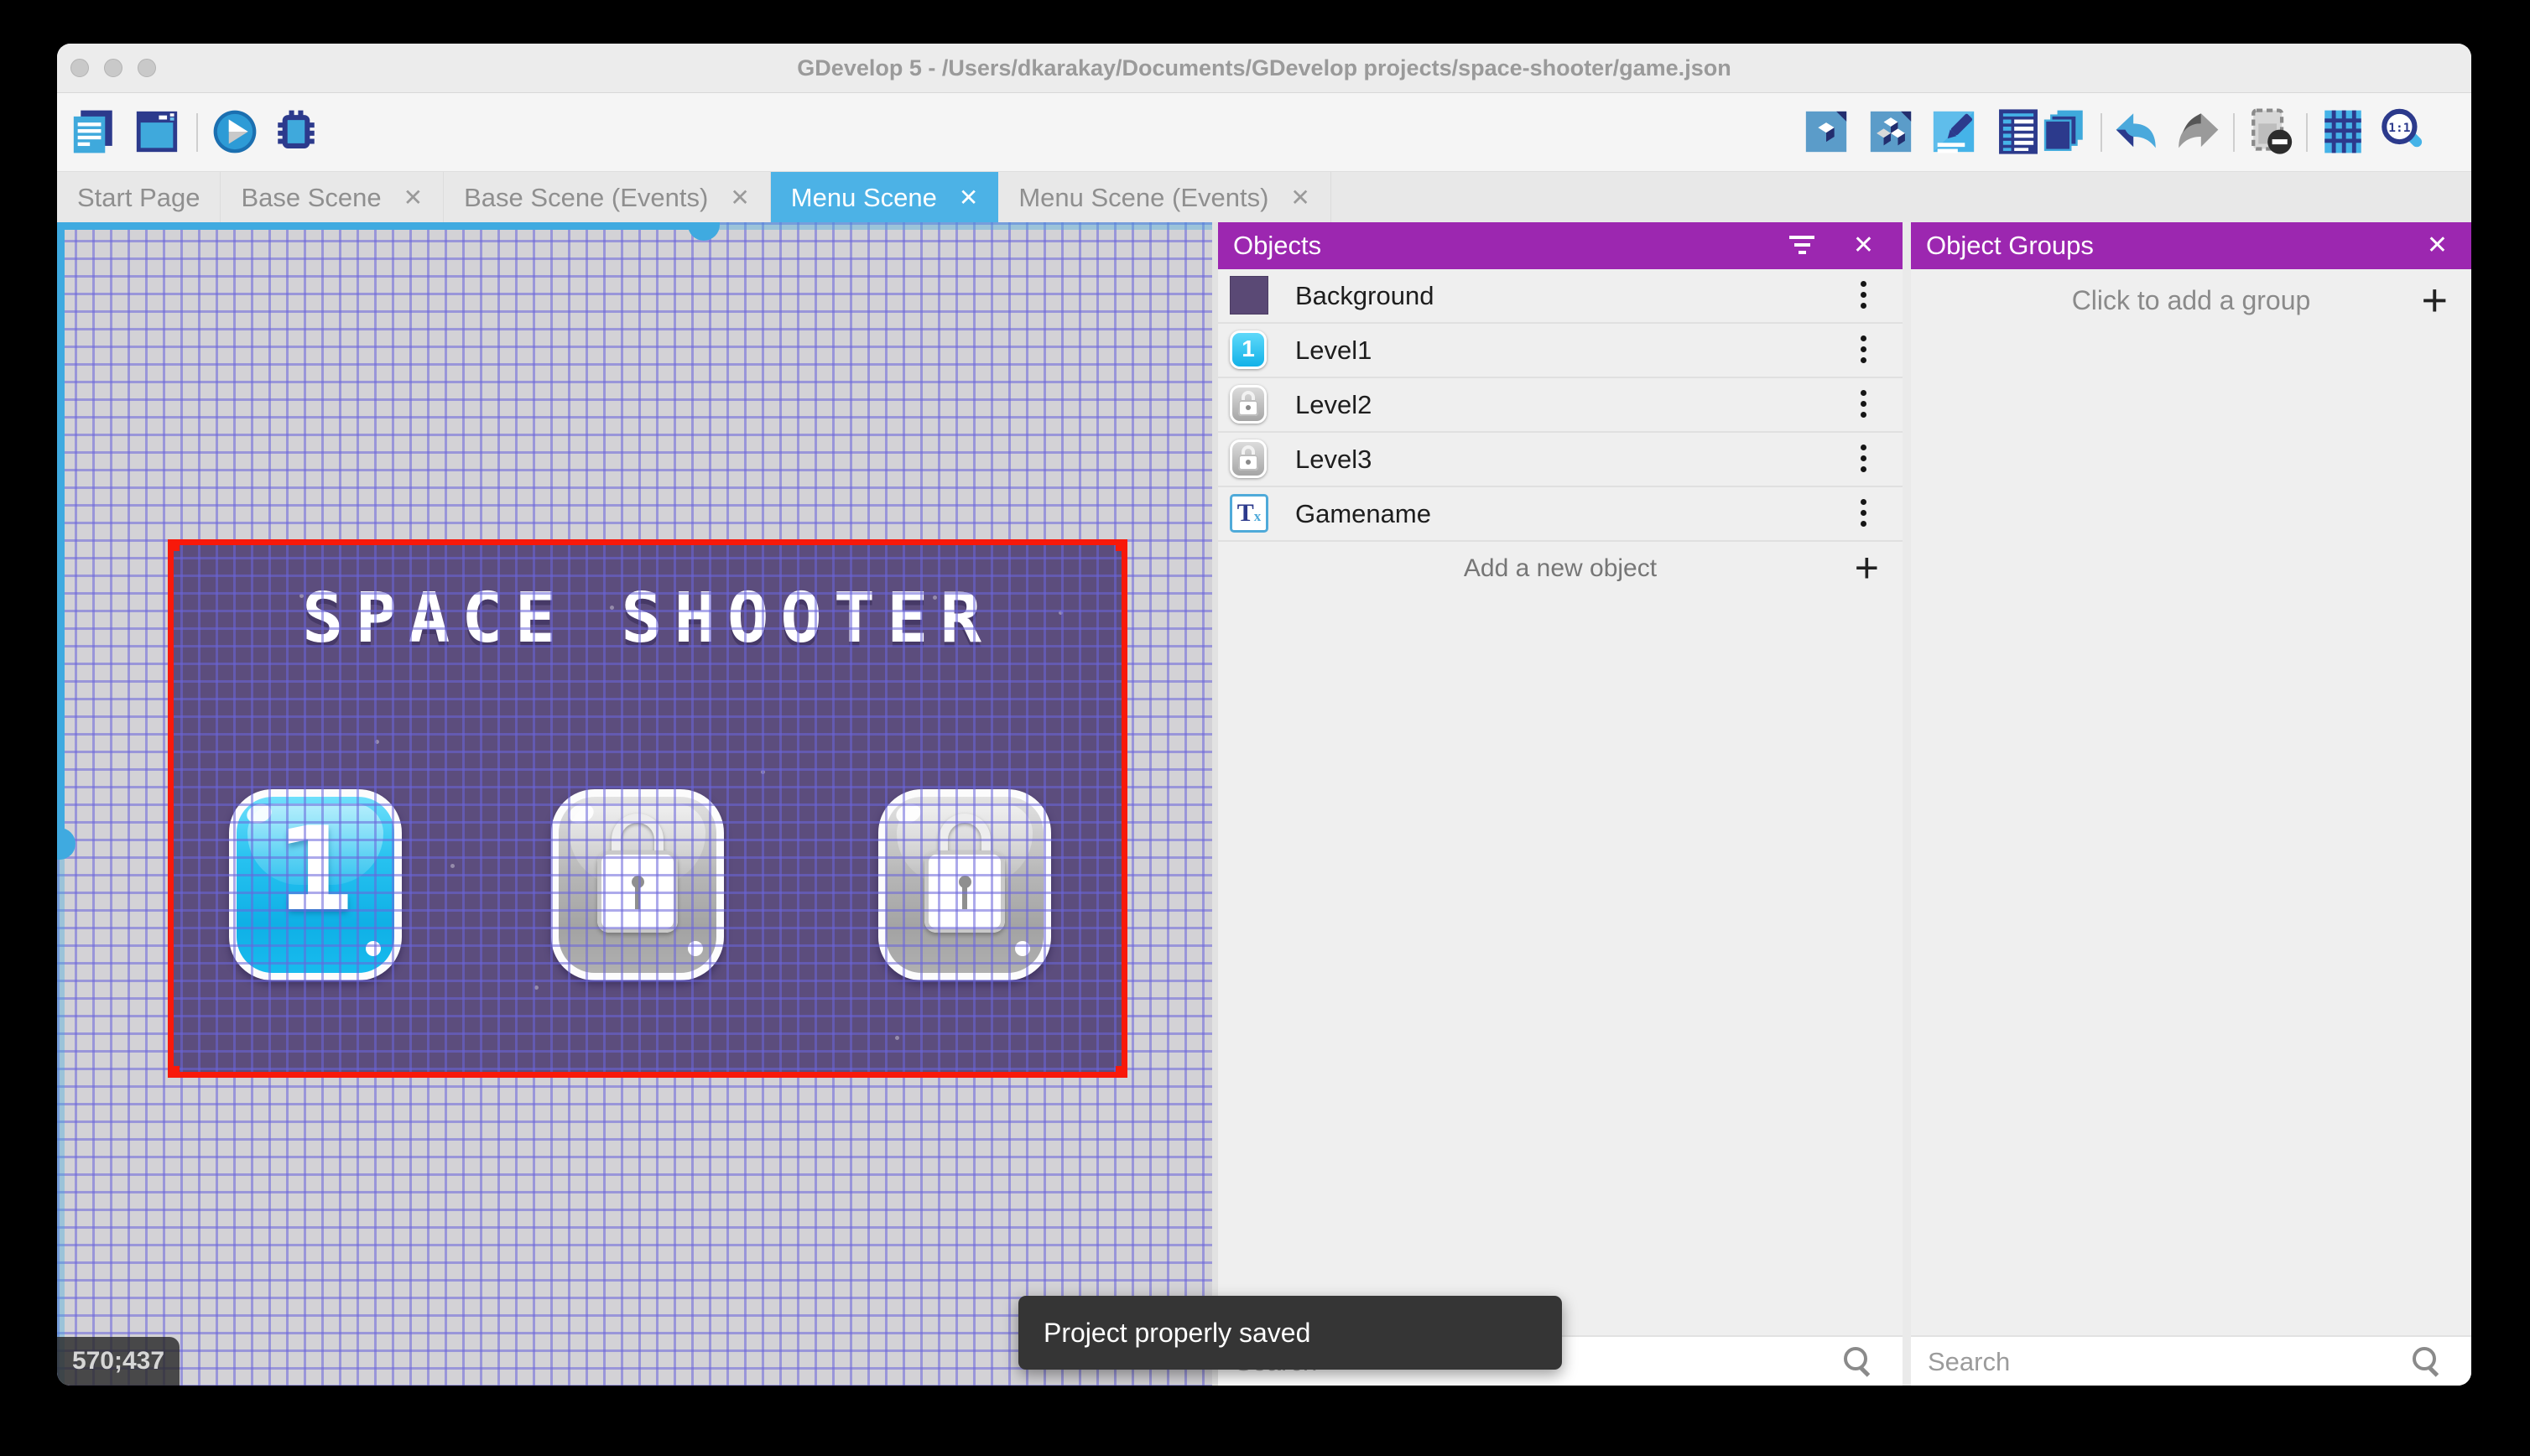  I want to click on layers-button, so click(2064, 131).